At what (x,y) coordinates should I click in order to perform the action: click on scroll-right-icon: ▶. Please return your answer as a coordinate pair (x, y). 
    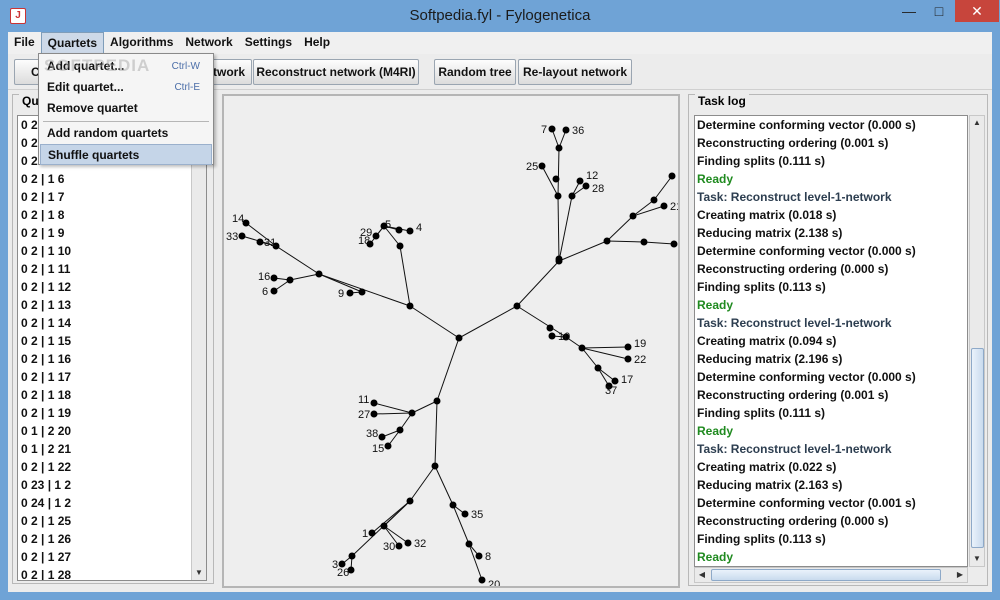
    Looking at the image, I should click on (960, 575).